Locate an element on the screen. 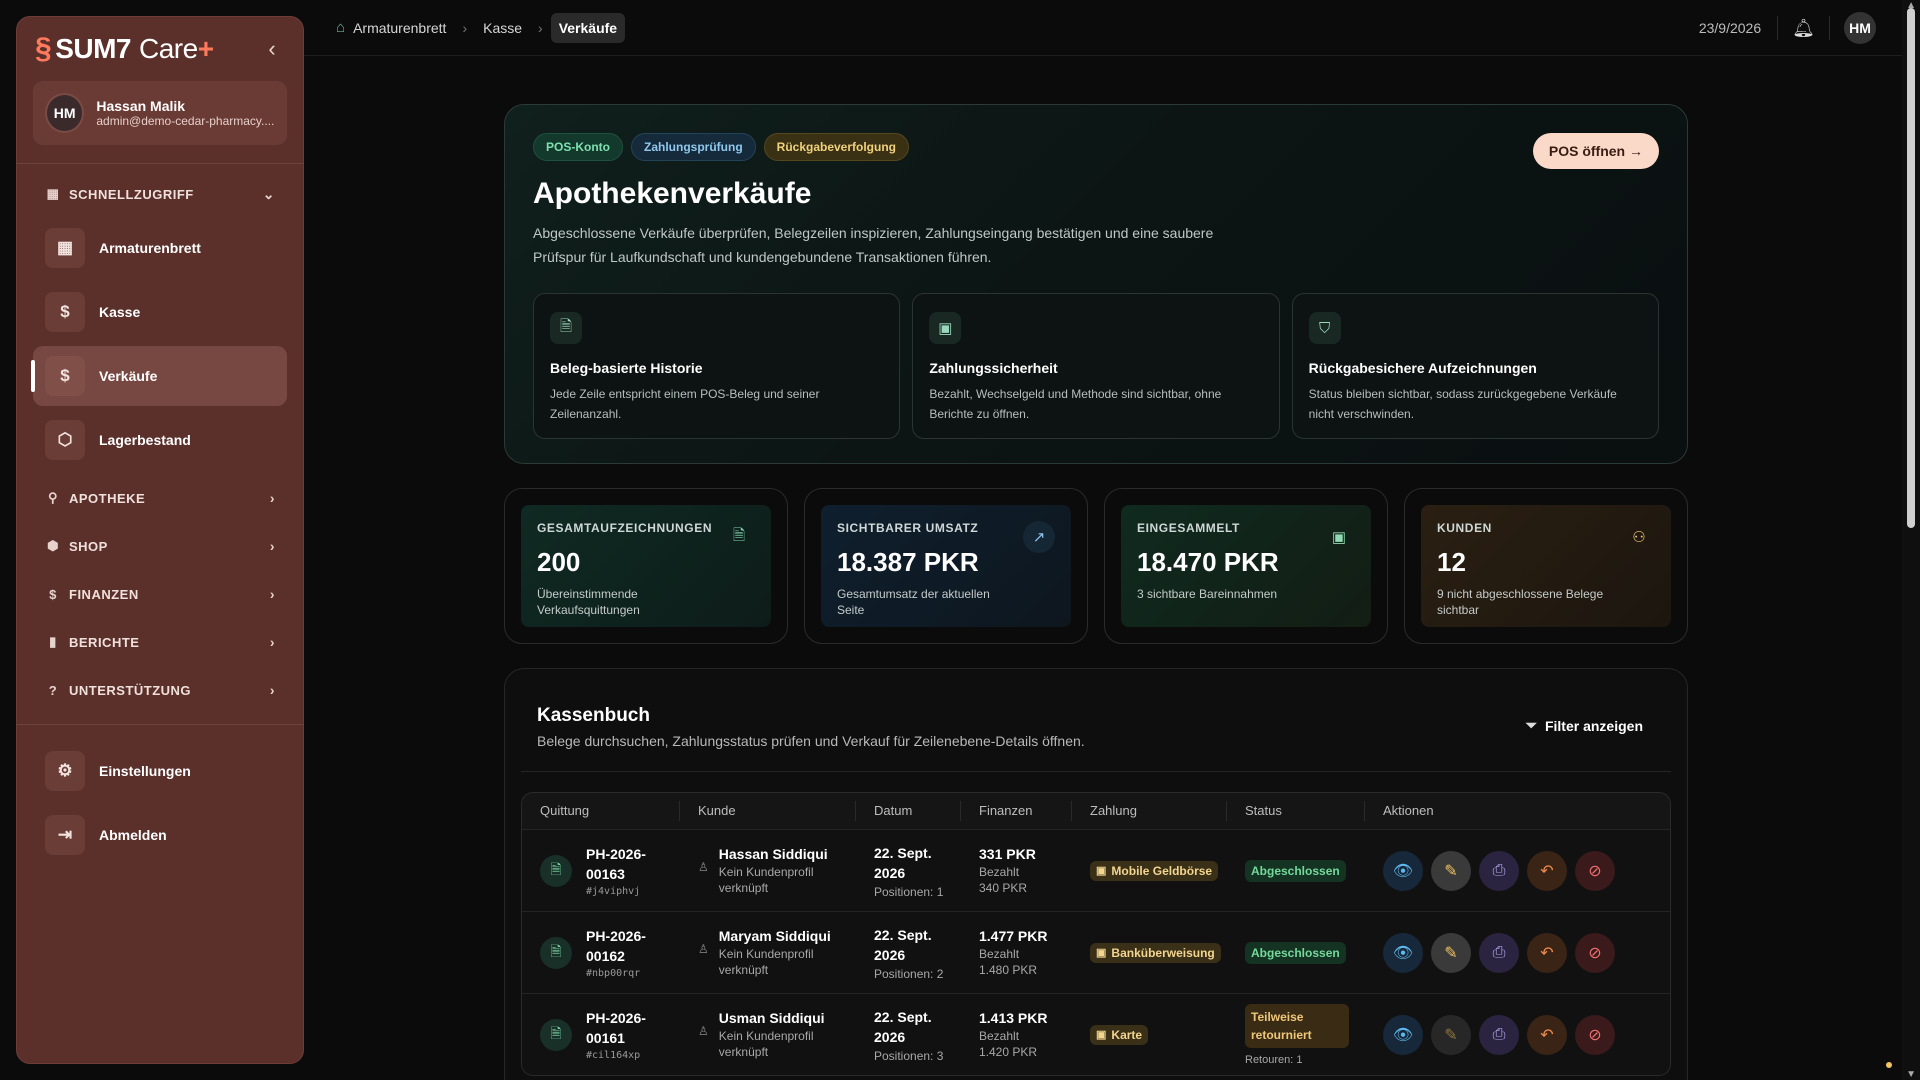 The image size is (1920, 1080). pill-icon: ⚲ is located at coordinates (53, 497).